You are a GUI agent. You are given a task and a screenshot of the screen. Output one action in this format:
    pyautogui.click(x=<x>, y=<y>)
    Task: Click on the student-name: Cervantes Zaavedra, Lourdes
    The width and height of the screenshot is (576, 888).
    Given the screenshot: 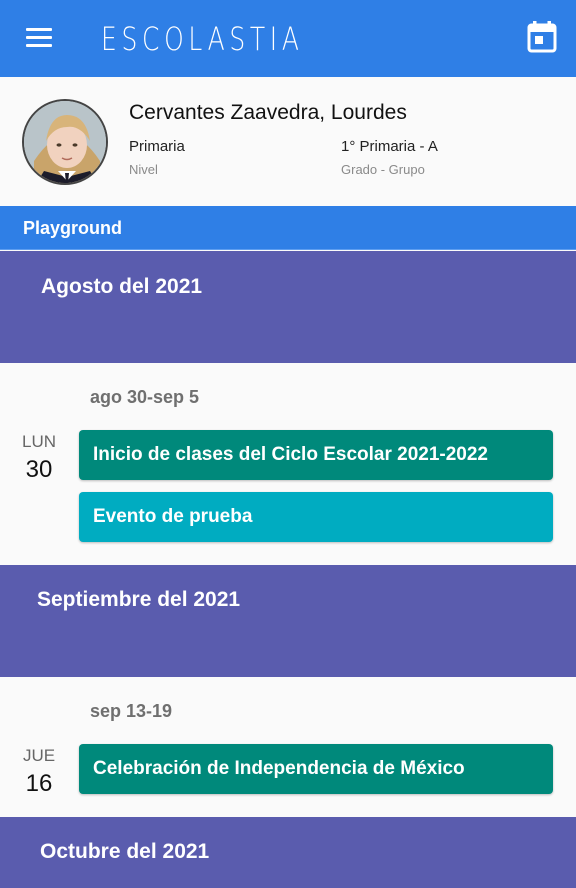 What is the action you would take?
    pyautogui.click(x=268, y=112)
    